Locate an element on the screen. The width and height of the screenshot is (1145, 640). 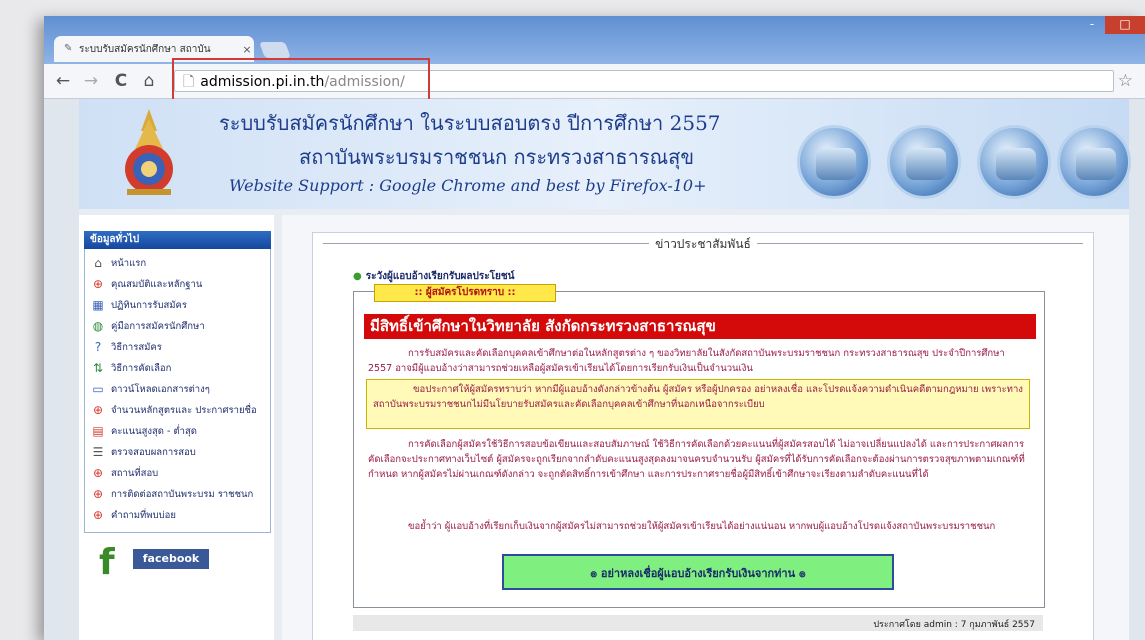
institute-logo is located at coordinates (149, 152).